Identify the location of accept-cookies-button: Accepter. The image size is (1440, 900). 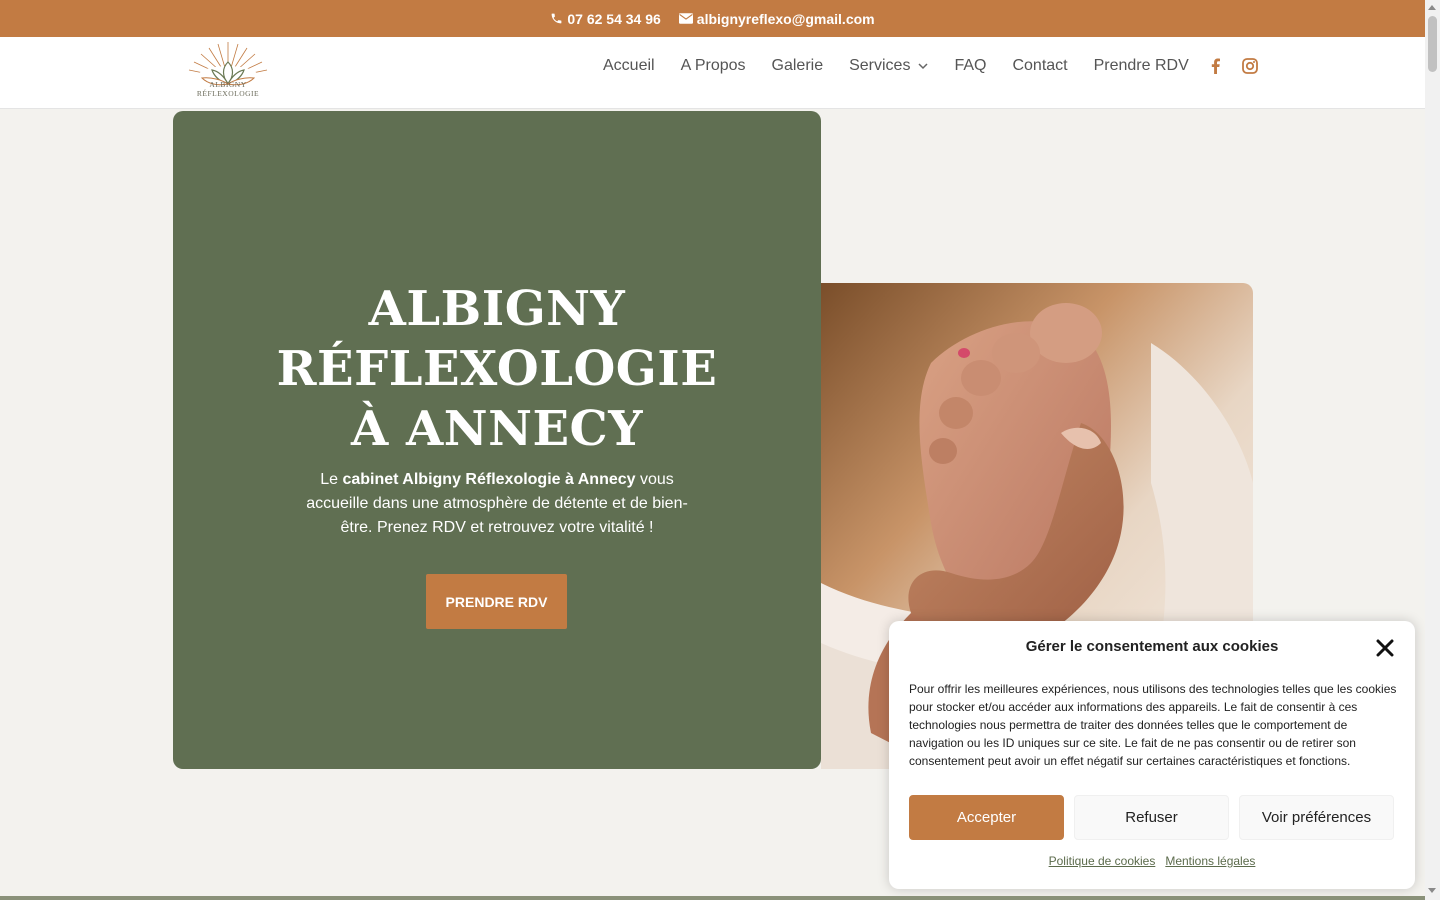
(986, 817).